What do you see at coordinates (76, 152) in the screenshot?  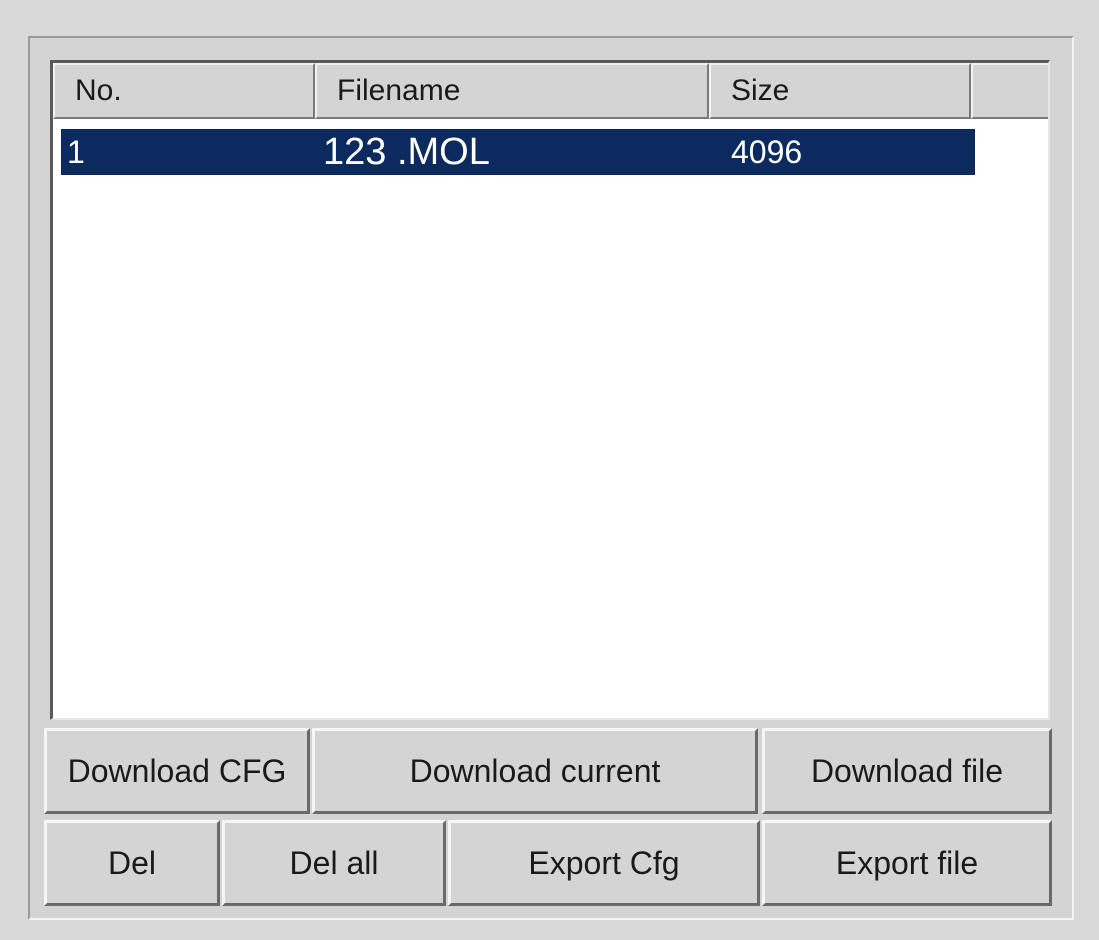 I see `cell-no: 1` at bounding box center [76, 152].